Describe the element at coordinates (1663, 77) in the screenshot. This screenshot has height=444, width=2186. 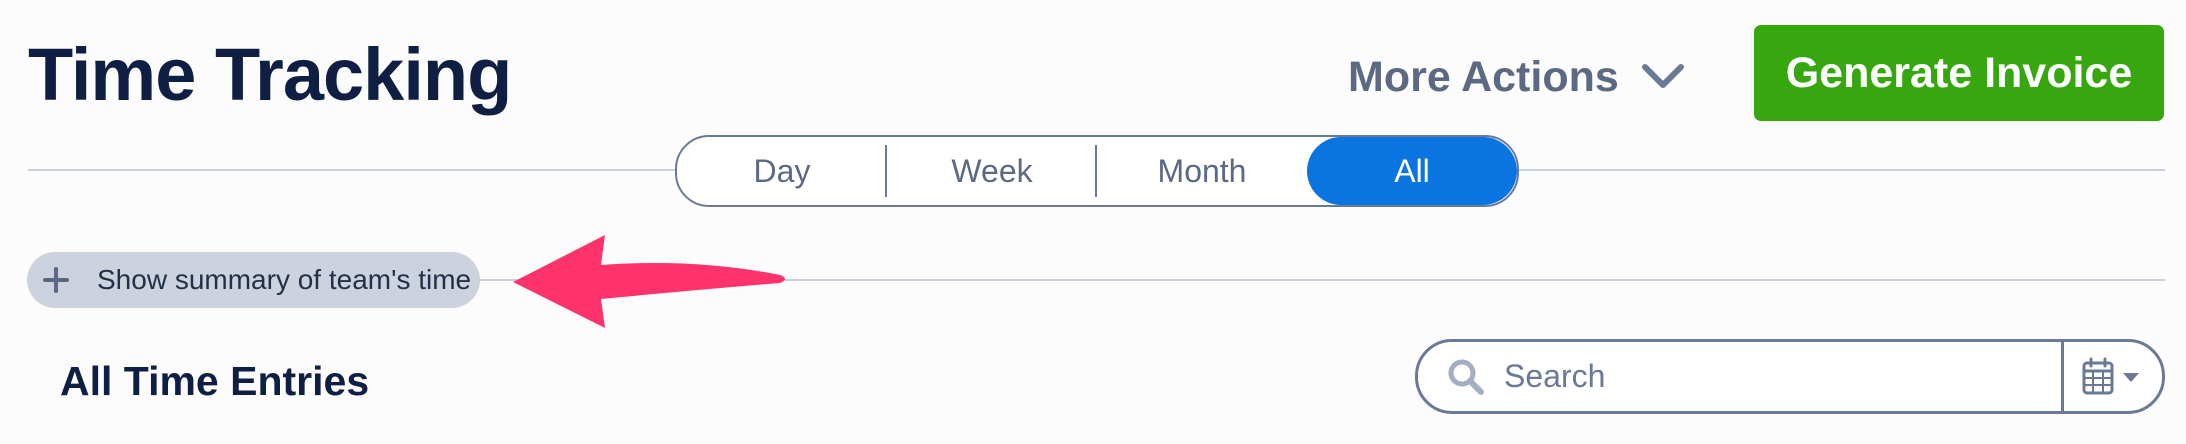
I see `chevron-down-icon` at that location.